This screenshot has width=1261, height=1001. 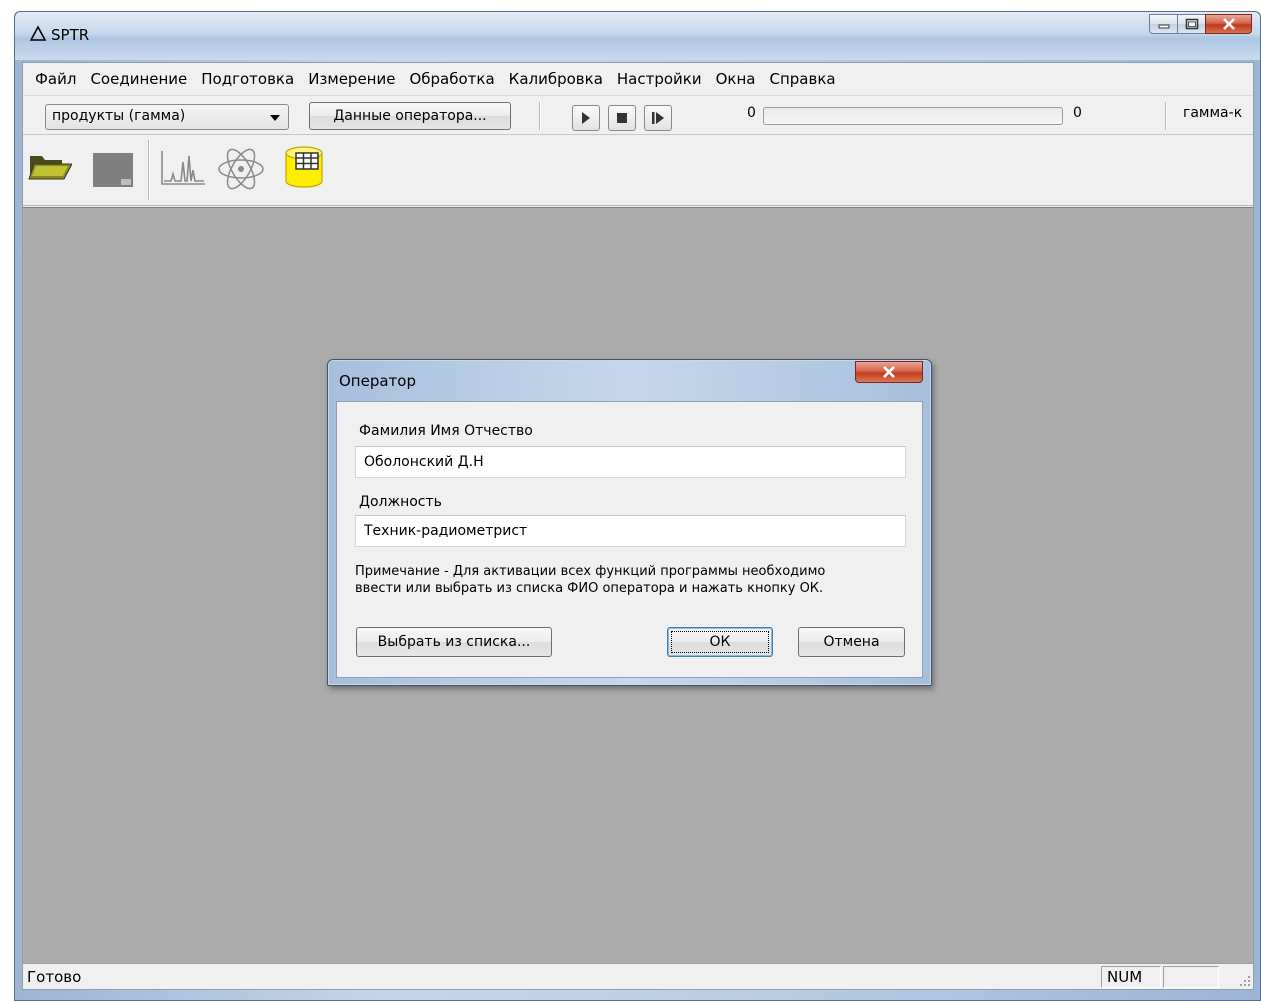 I want to click on stop-button, so click(x=622, y=118).